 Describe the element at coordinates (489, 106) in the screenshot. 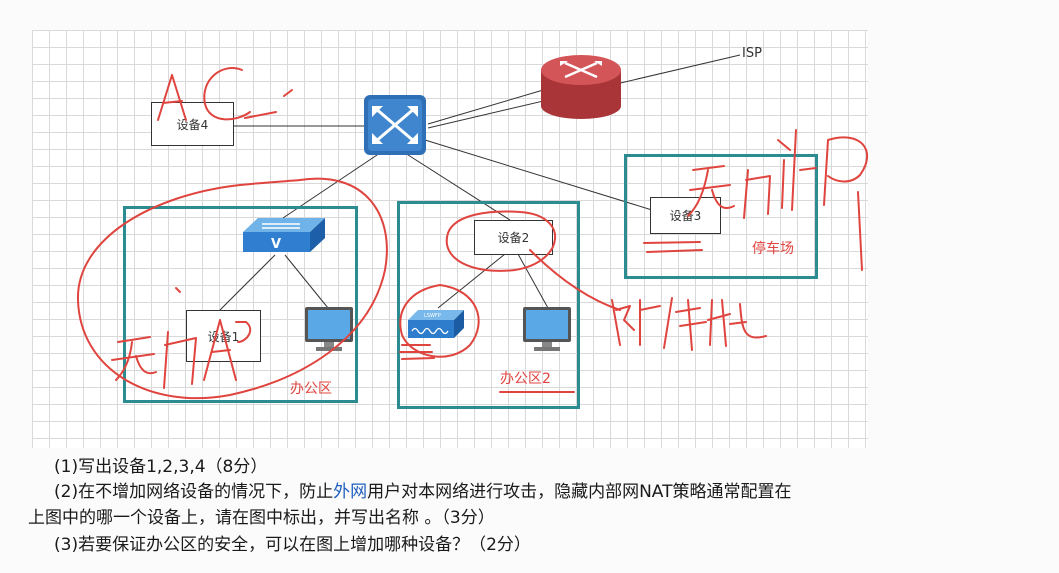

I see `link-core-router` at that location.